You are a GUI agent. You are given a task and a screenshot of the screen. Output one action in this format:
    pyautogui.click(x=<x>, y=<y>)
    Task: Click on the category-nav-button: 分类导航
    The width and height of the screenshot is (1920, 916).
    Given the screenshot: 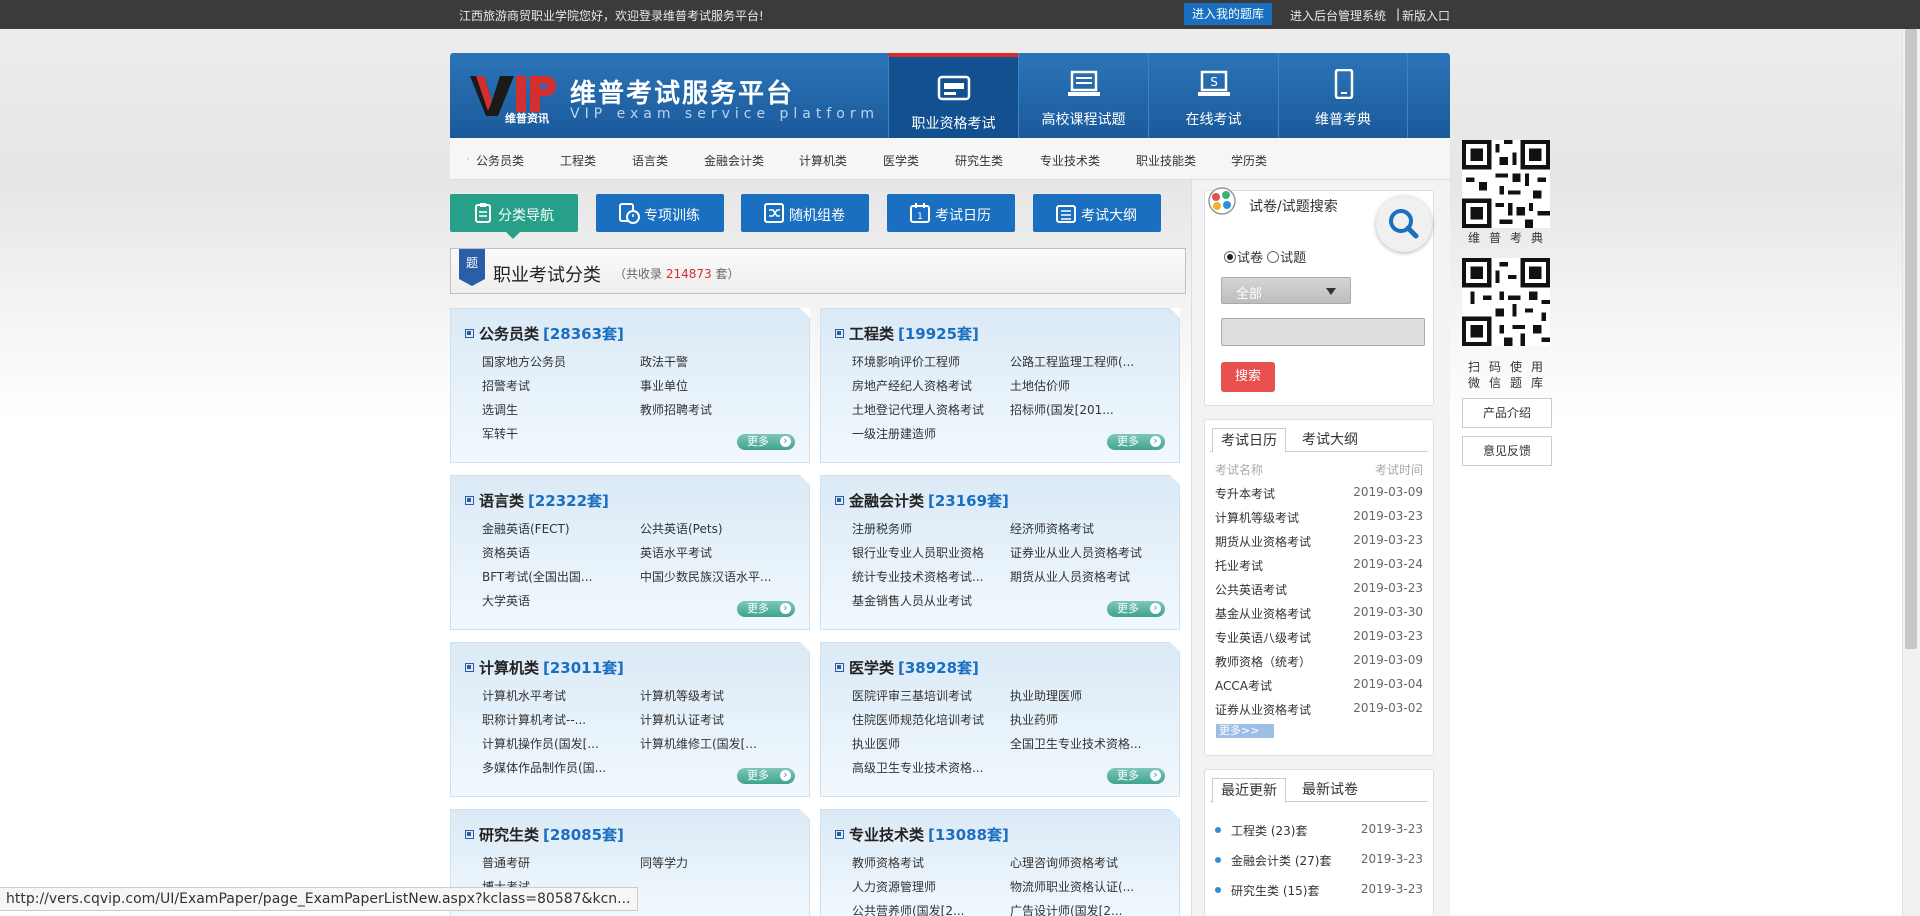 What is the action you would take?
    pyautogui.click(x=514, y=216)
    